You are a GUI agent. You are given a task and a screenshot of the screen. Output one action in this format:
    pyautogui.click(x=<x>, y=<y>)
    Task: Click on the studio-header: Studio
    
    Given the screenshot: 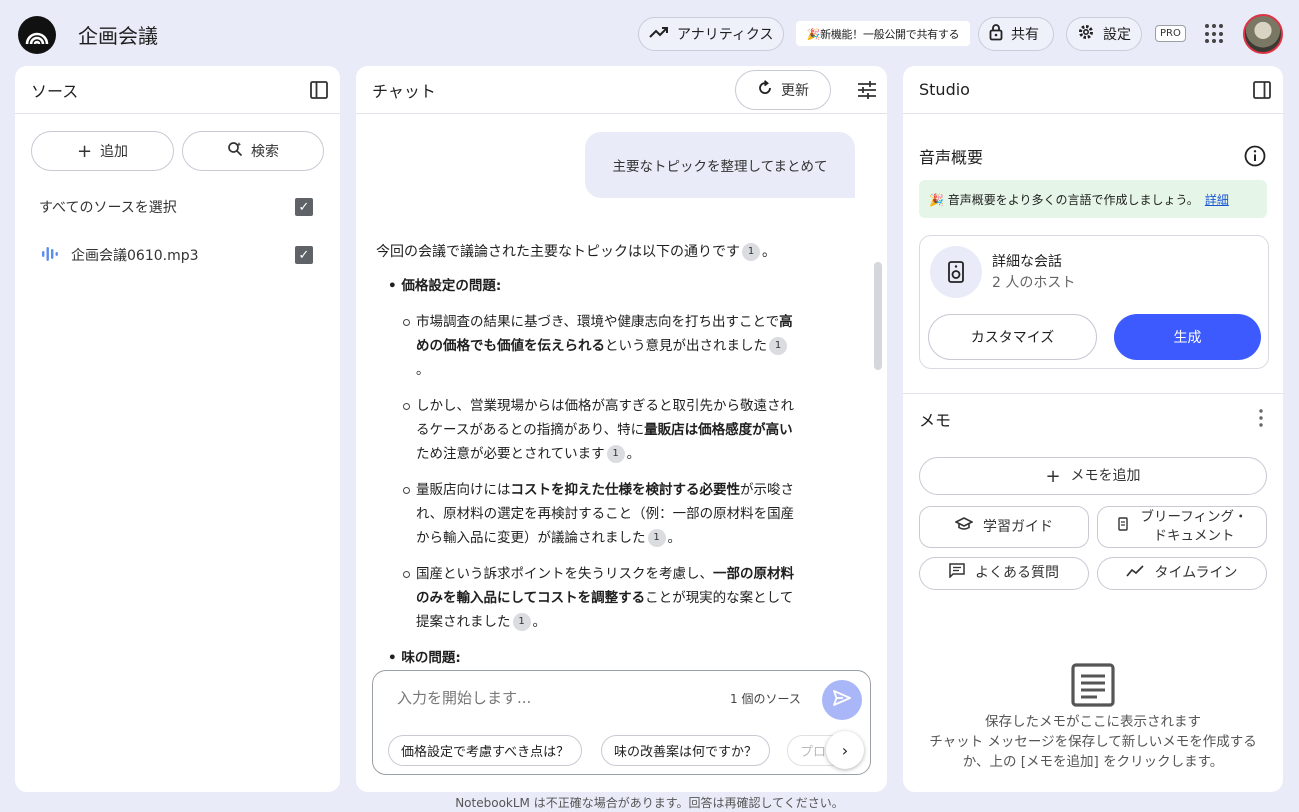 What is the action you would take?
    pyautogui.click(x=1093, y=90)
    